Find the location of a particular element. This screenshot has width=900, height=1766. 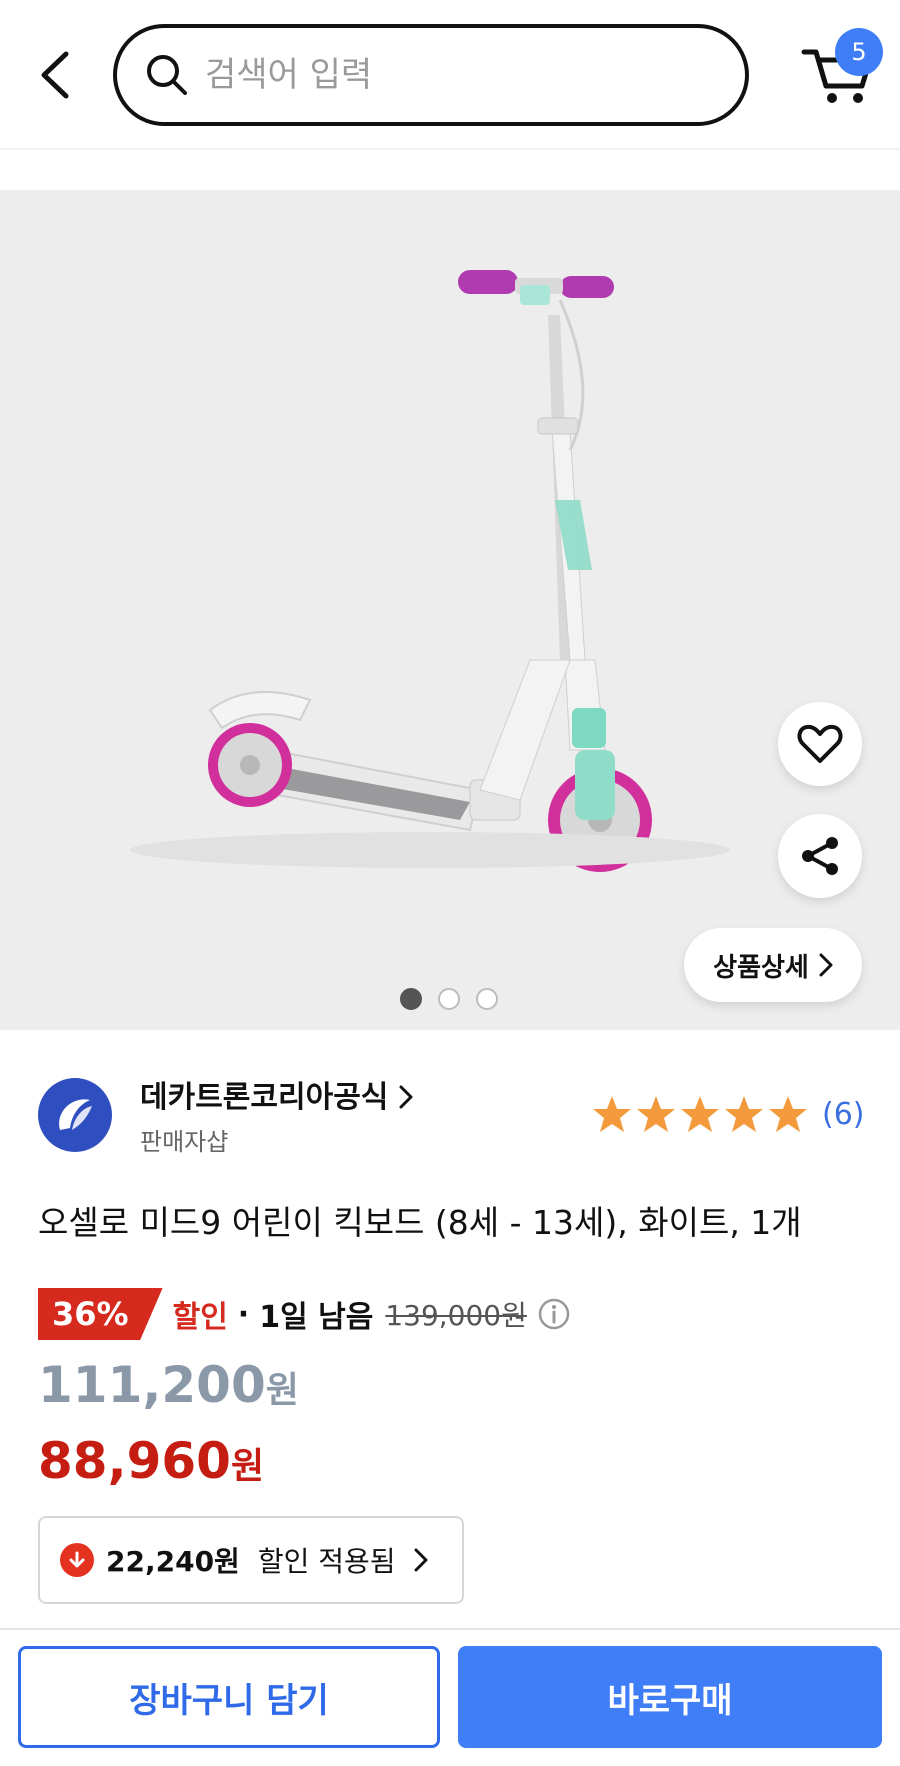

bottom-divider is located at coordinates (450, 1629).